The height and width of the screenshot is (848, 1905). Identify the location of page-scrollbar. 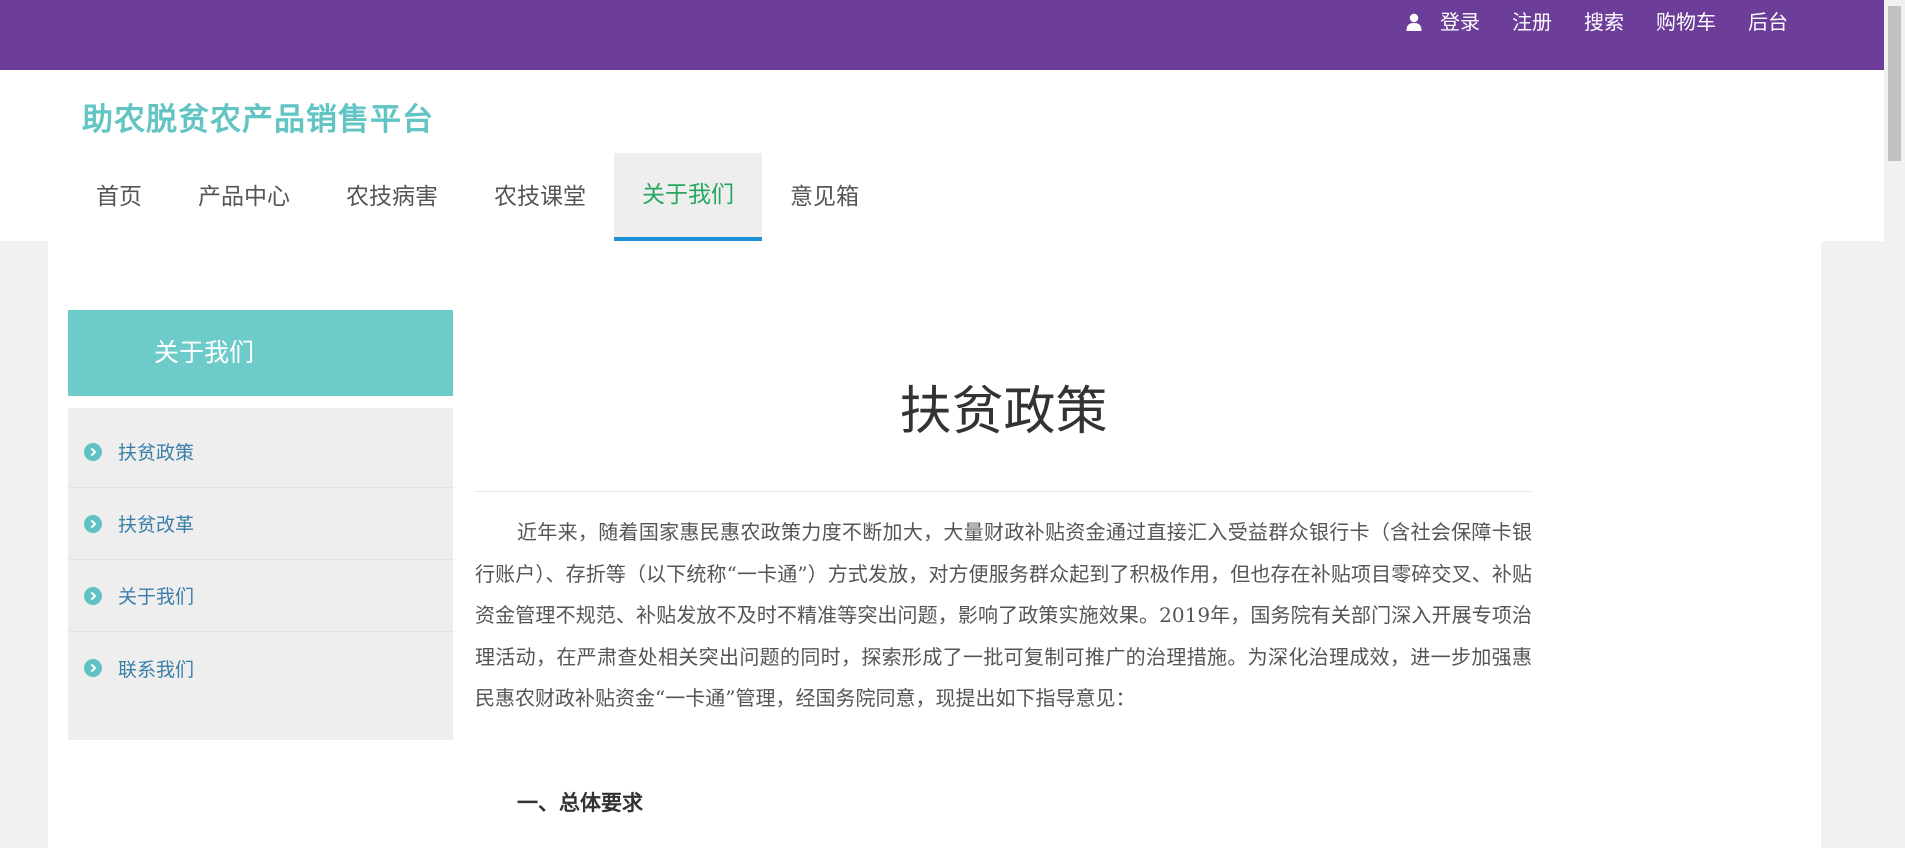
(1894, 424).